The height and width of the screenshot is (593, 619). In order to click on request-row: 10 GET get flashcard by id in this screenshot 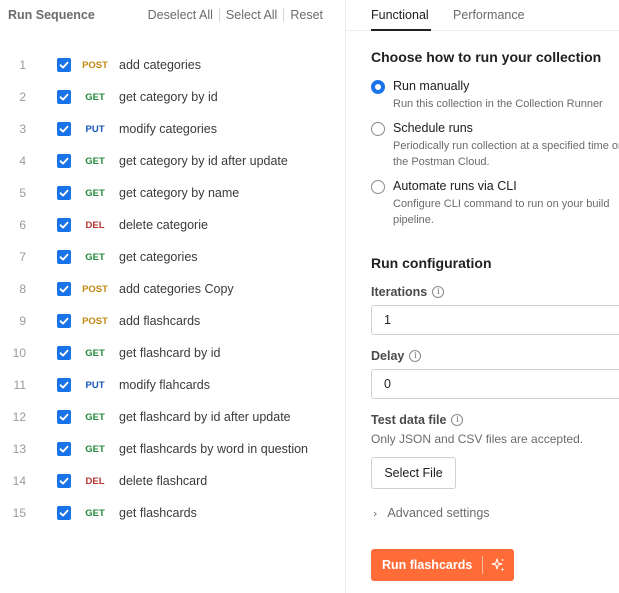, I will do `click(172, 353)`.